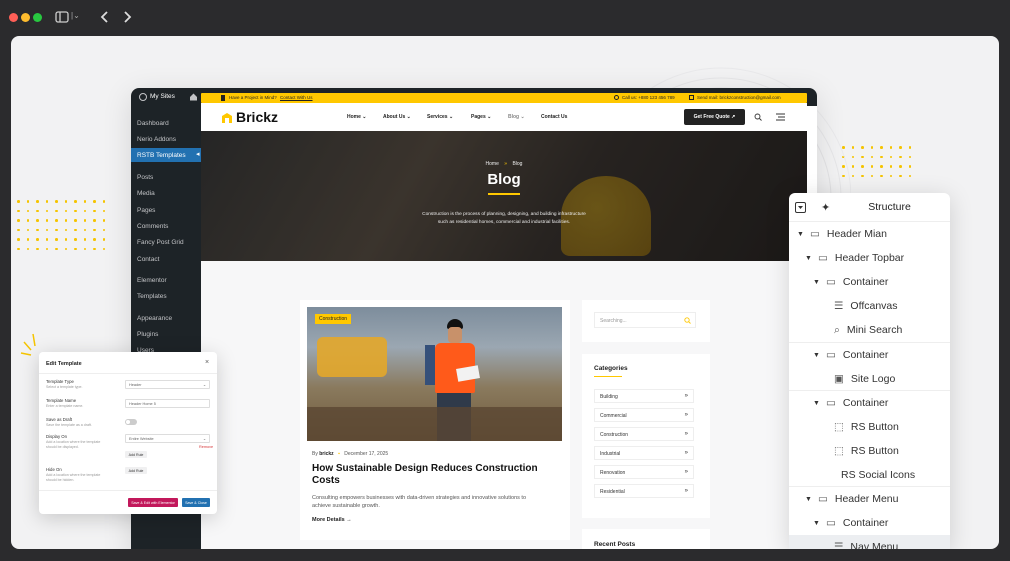 The image size is (1010, 561). I want to click on structure-item-container-3: ▼ ▭ Container, so click(850, 403).